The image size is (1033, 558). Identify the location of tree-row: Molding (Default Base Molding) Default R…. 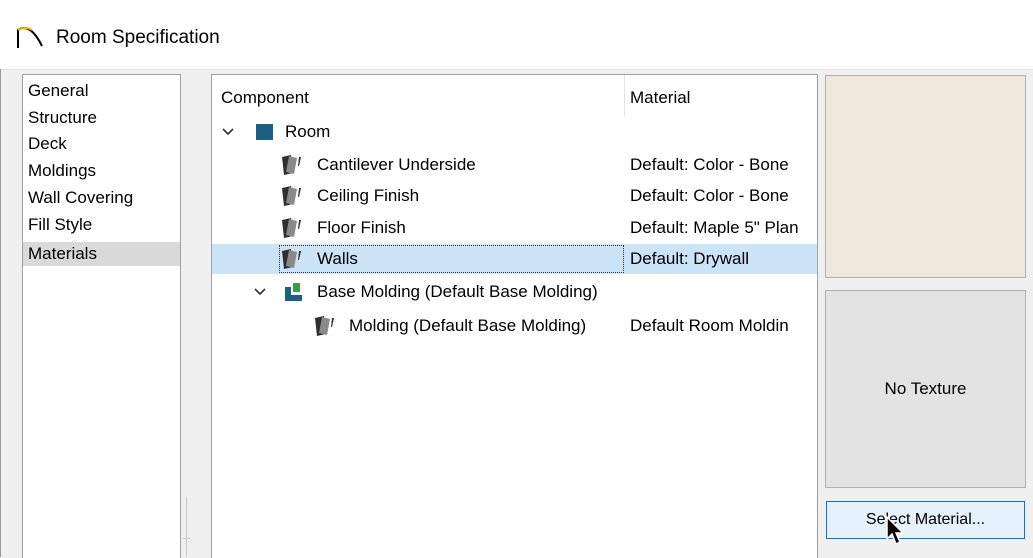
(514, 326).